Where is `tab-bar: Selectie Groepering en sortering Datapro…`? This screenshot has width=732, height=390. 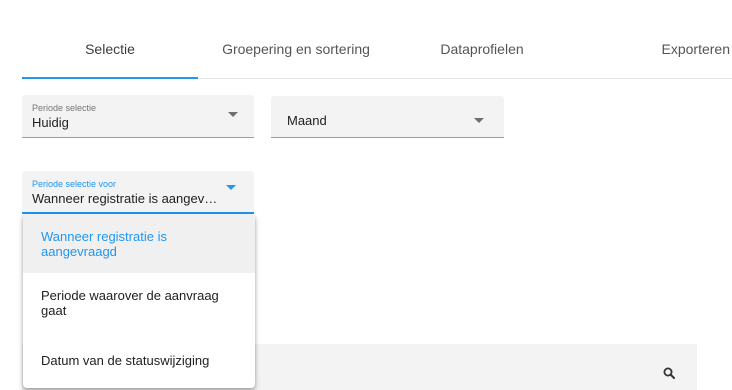 tab-bar: Selectie Groepering en sortering Datapro… is located at coordinates (377, 49).